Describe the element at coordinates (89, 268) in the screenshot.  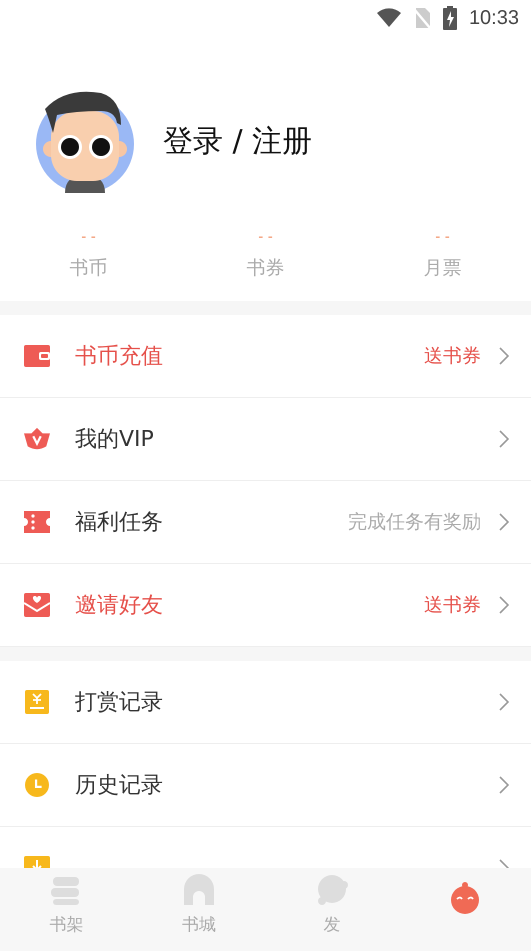
I see `stat-label: 书币` at that location.